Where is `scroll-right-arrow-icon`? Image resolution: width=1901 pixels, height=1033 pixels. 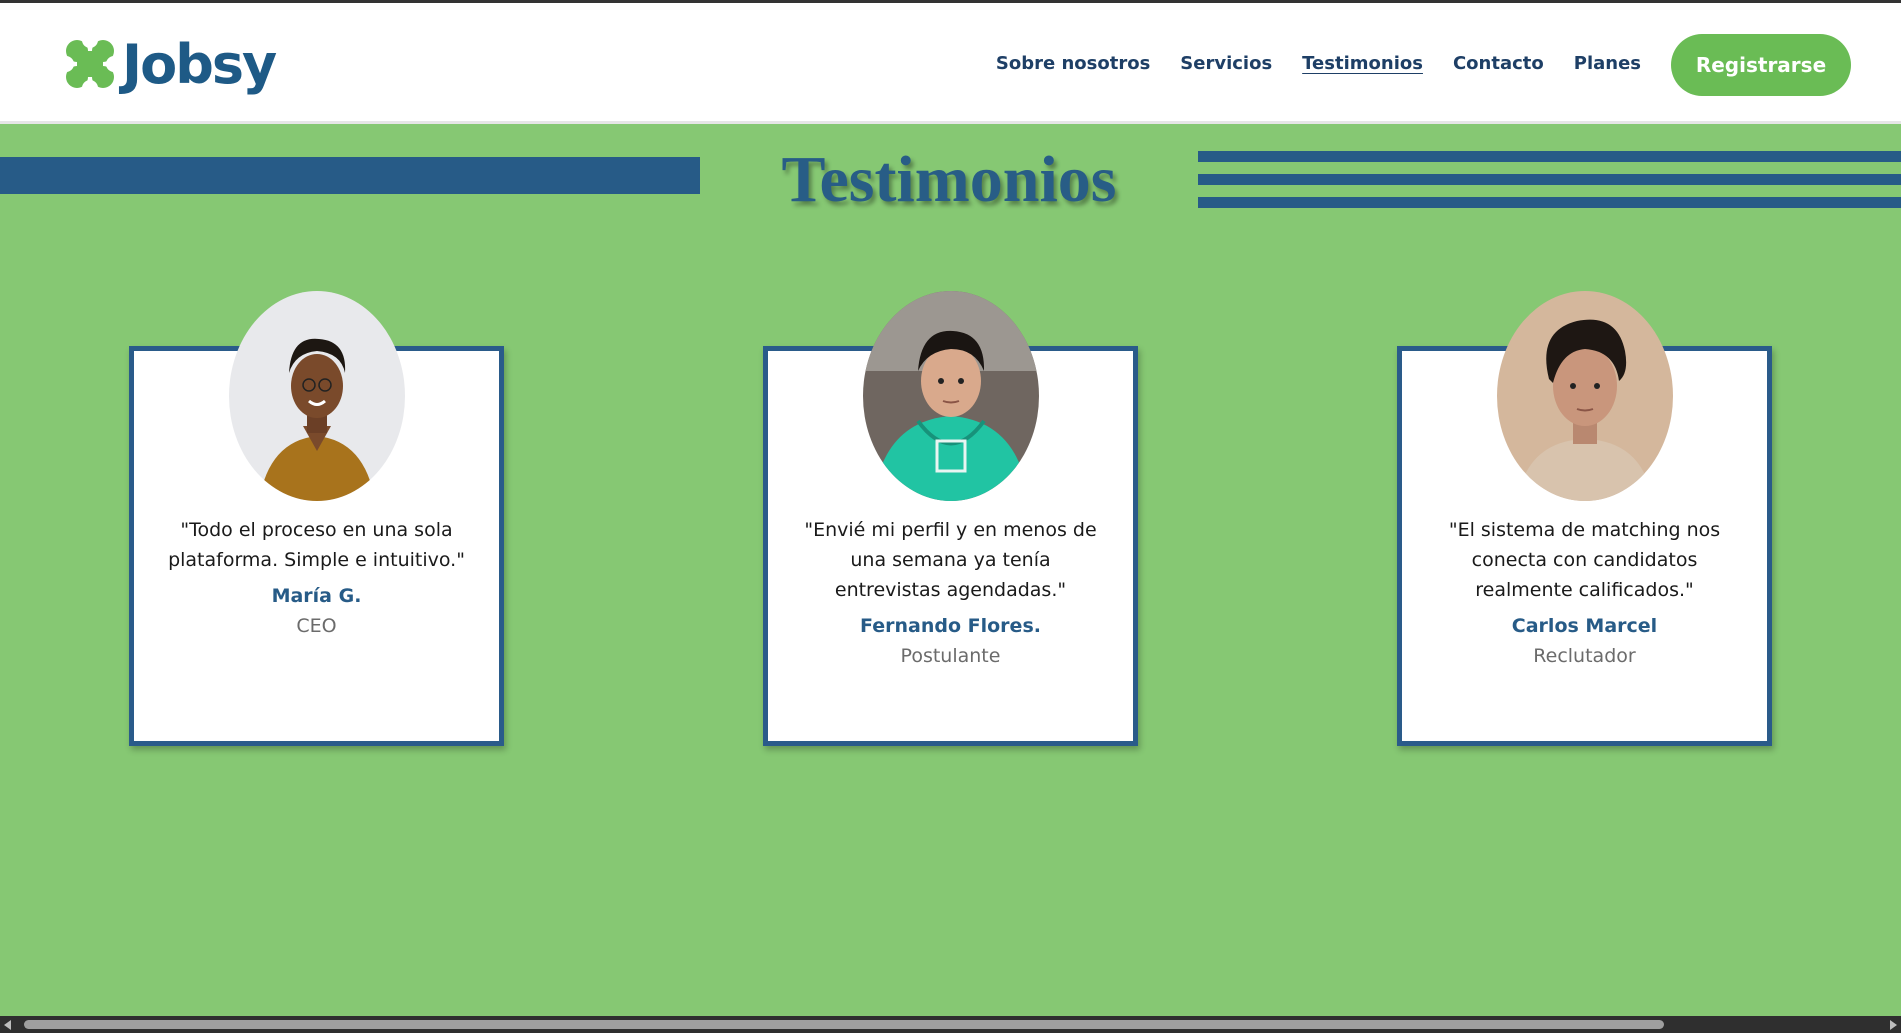 scroll-right-arrow-icon is located at coordinates (1893, 1025).